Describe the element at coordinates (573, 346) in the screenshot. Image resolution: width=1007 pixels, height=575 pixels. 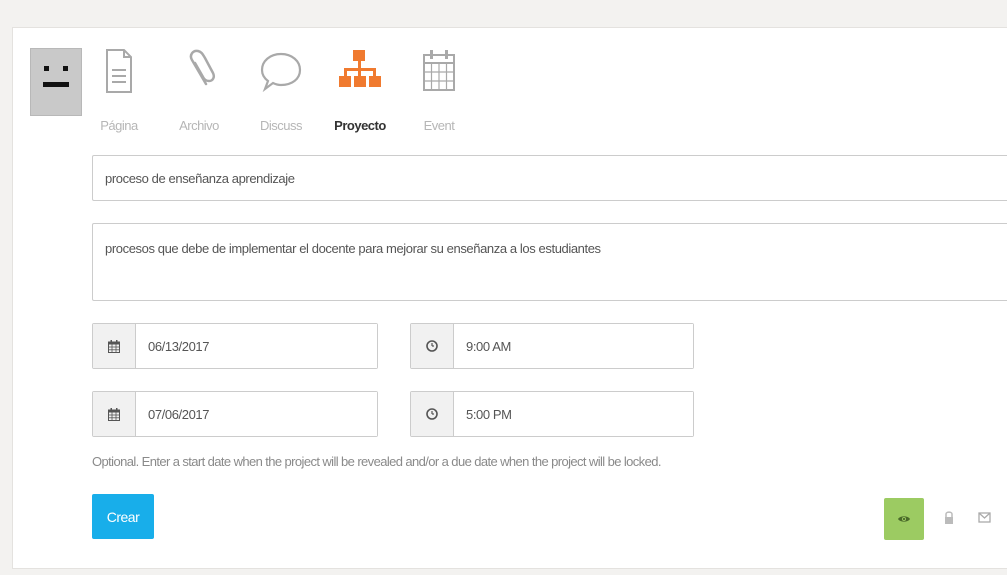
I see `start-time-input` at that location.